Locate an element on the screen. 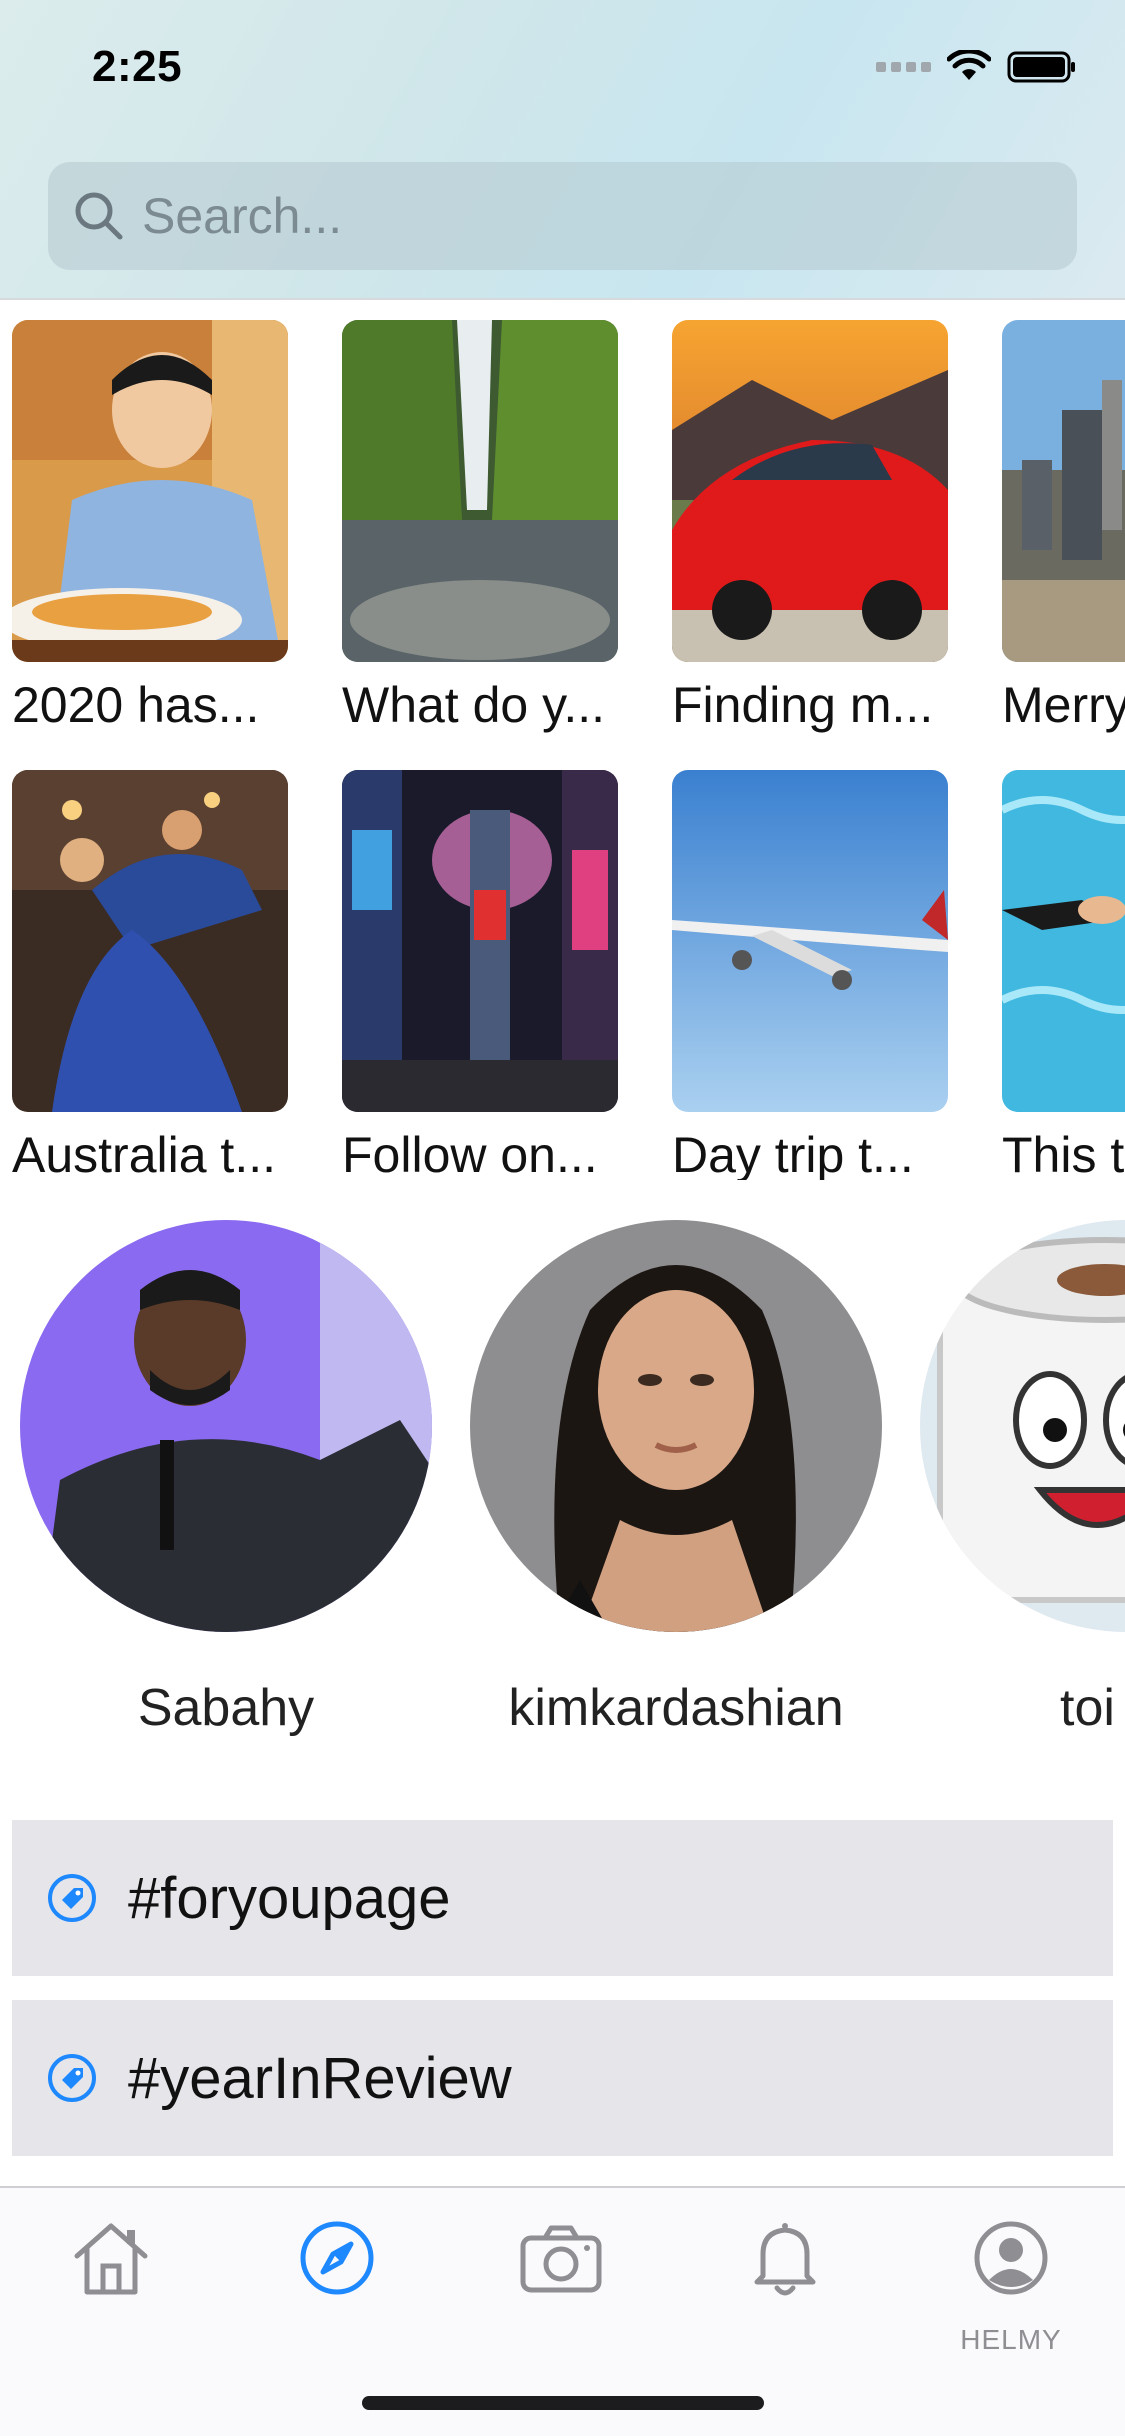 The width and height of the screenshot is (1125, 2436). compass-icon is located at coordinates (337, 2258).